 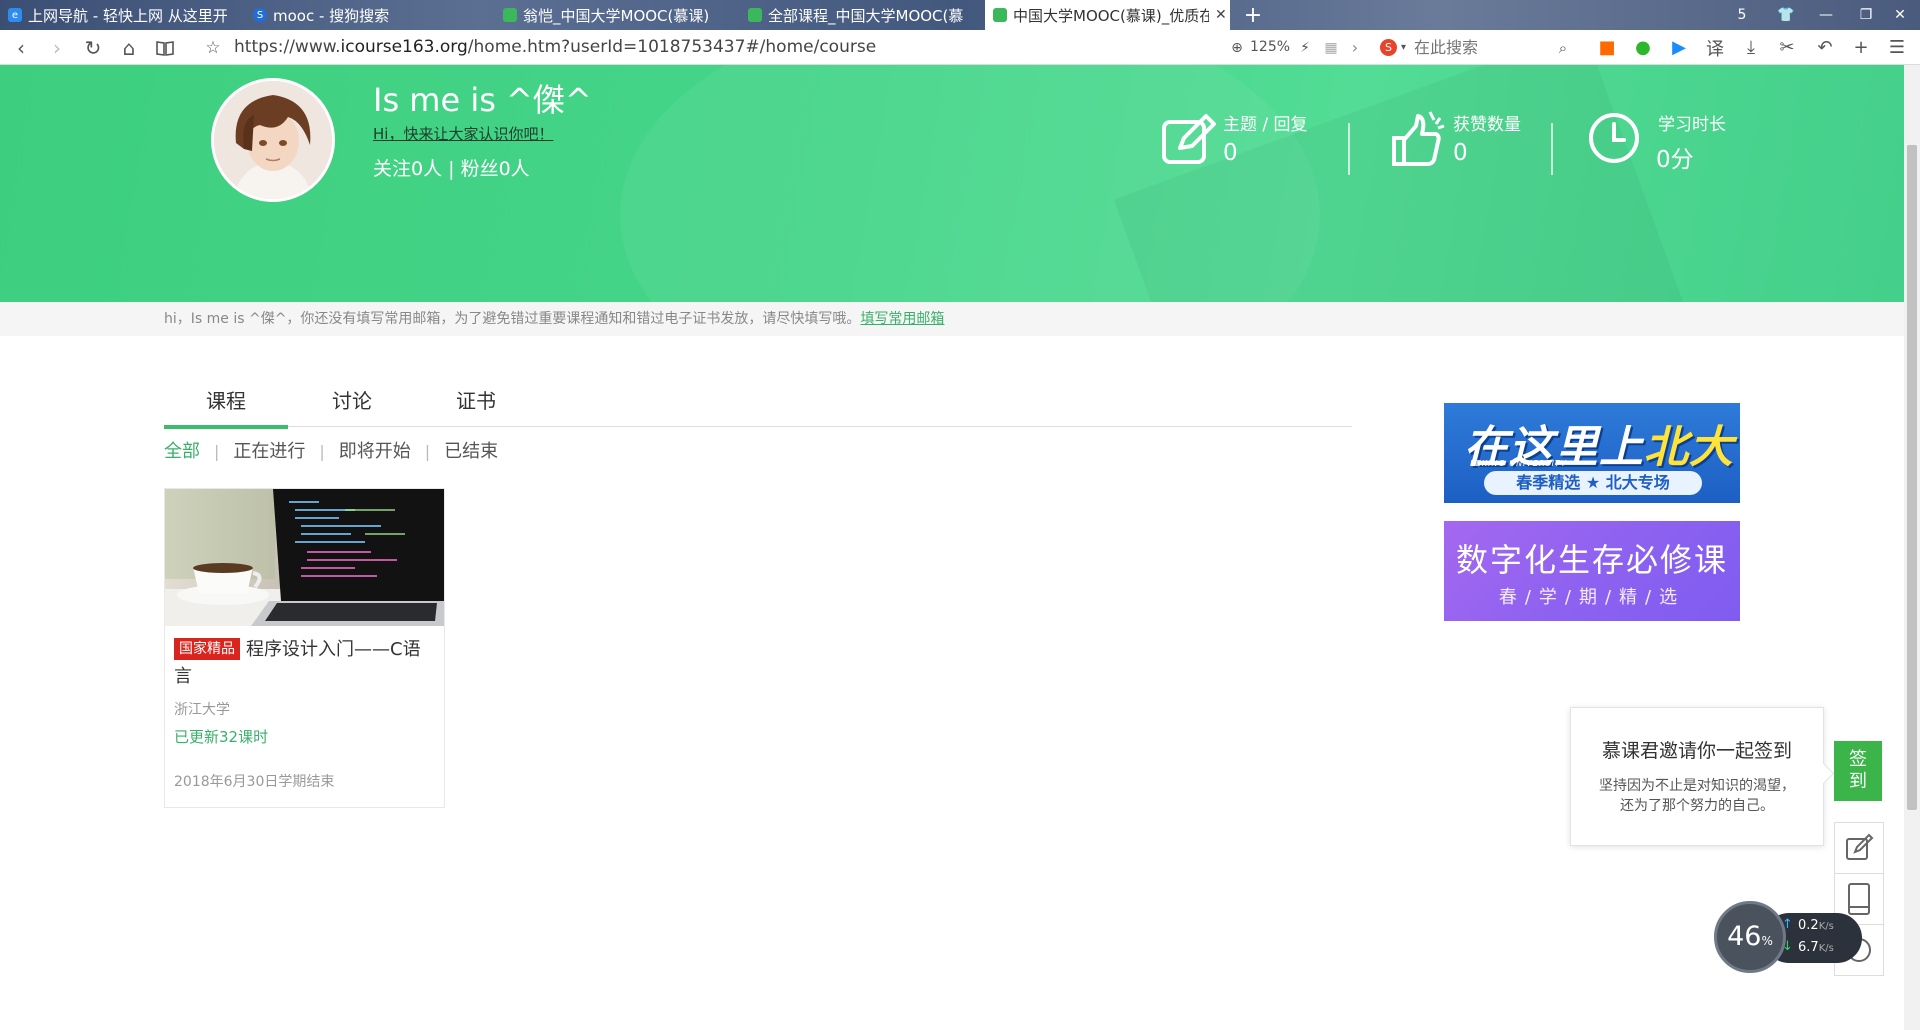 What do you see at coordinates (1912, 477) in the screenshot?
I see `scrollbar-thumb` at bounding box center [1912, 477].